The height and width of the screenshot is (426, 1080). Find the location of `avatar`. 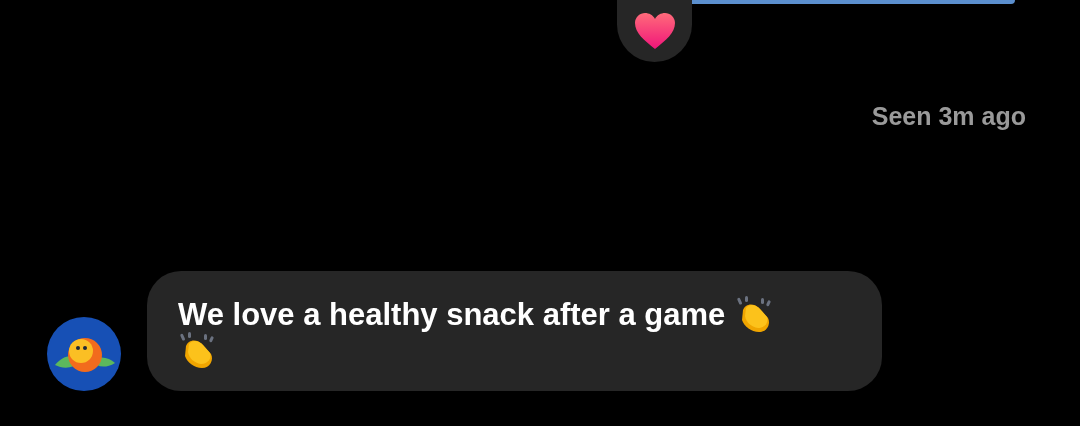

avatar is located at coordinates (84, 353).